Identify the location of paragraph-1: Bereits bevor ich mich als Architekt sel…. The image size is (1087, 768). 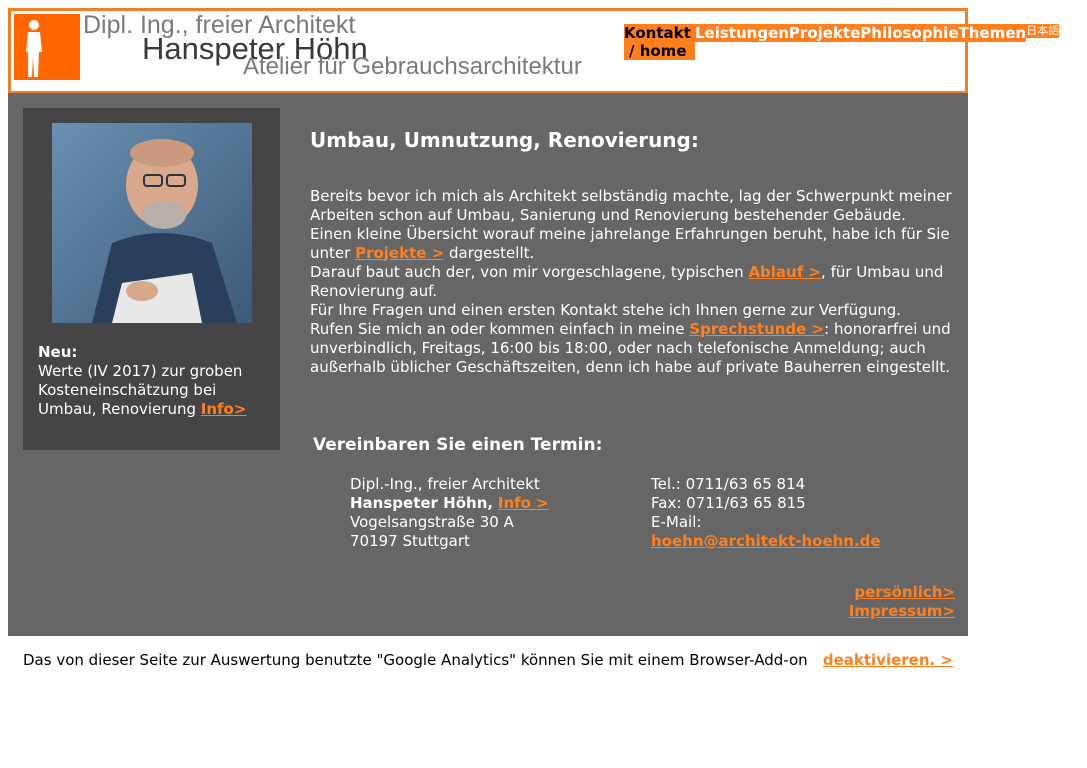
(631, 205).